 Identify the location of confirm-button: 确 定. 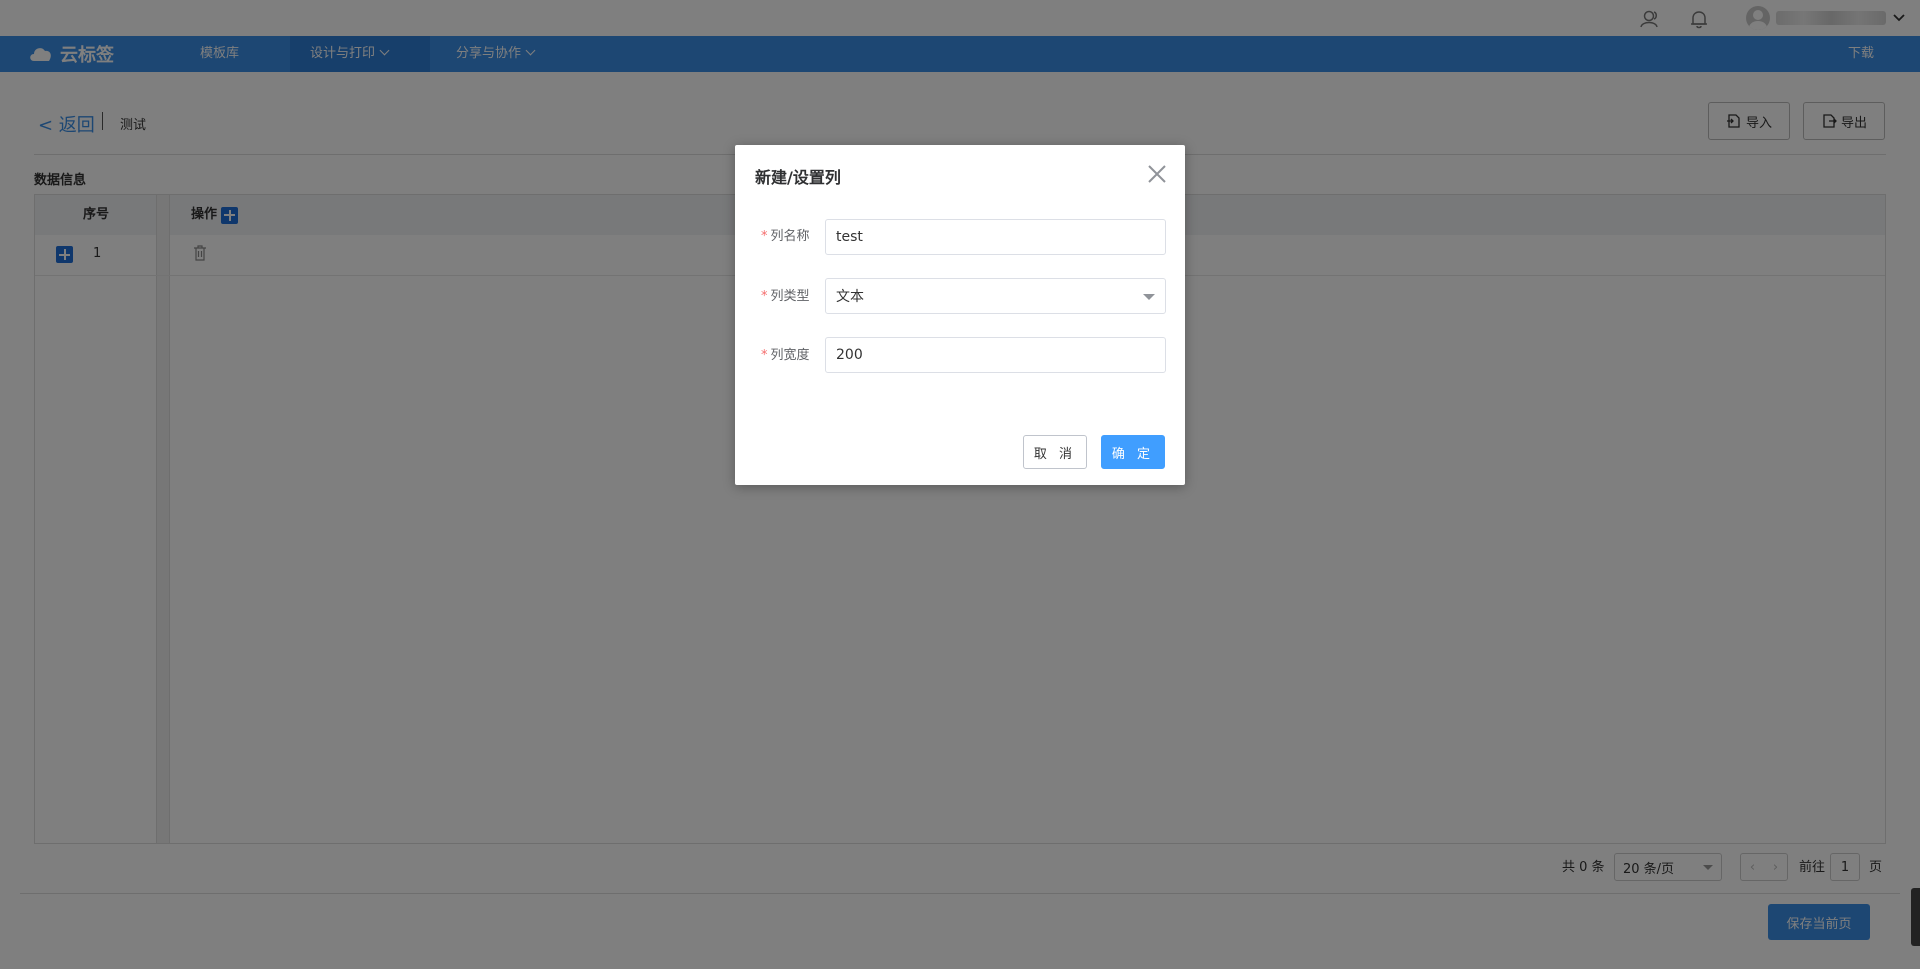
(1133, 452).